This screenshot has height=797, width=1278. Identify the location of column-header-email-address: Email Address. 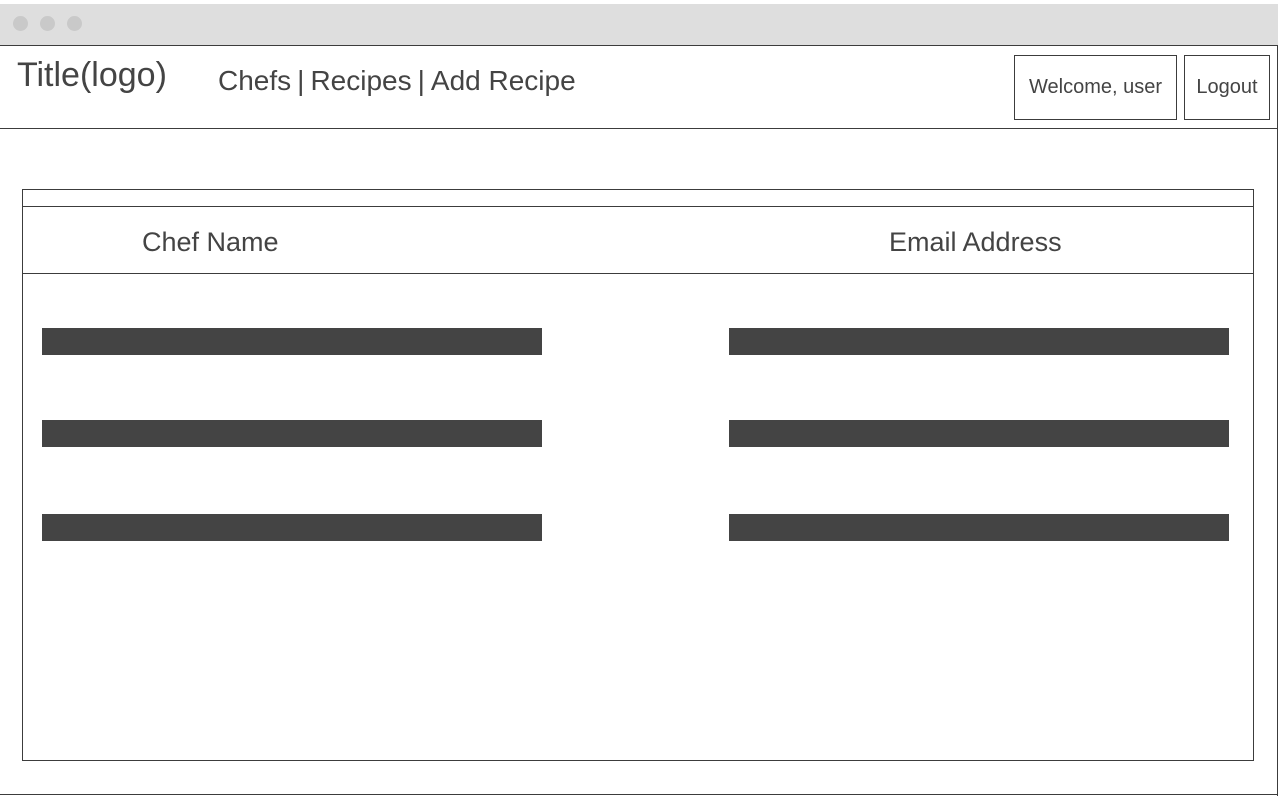
(975, 242).